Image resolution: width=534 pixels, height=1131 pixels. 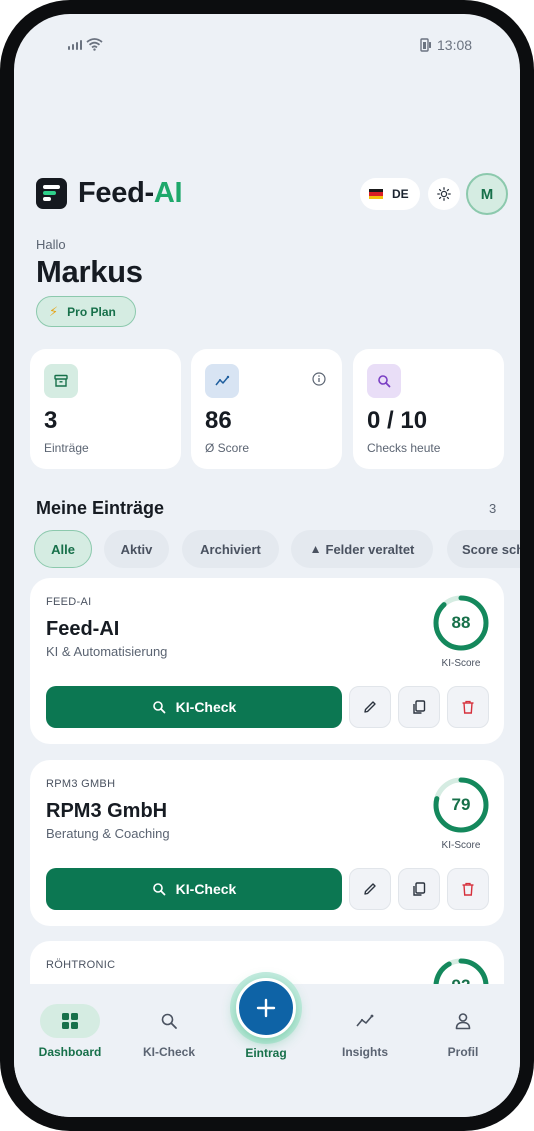 I want to click on section-count: 3, so click(x=493, y=508).